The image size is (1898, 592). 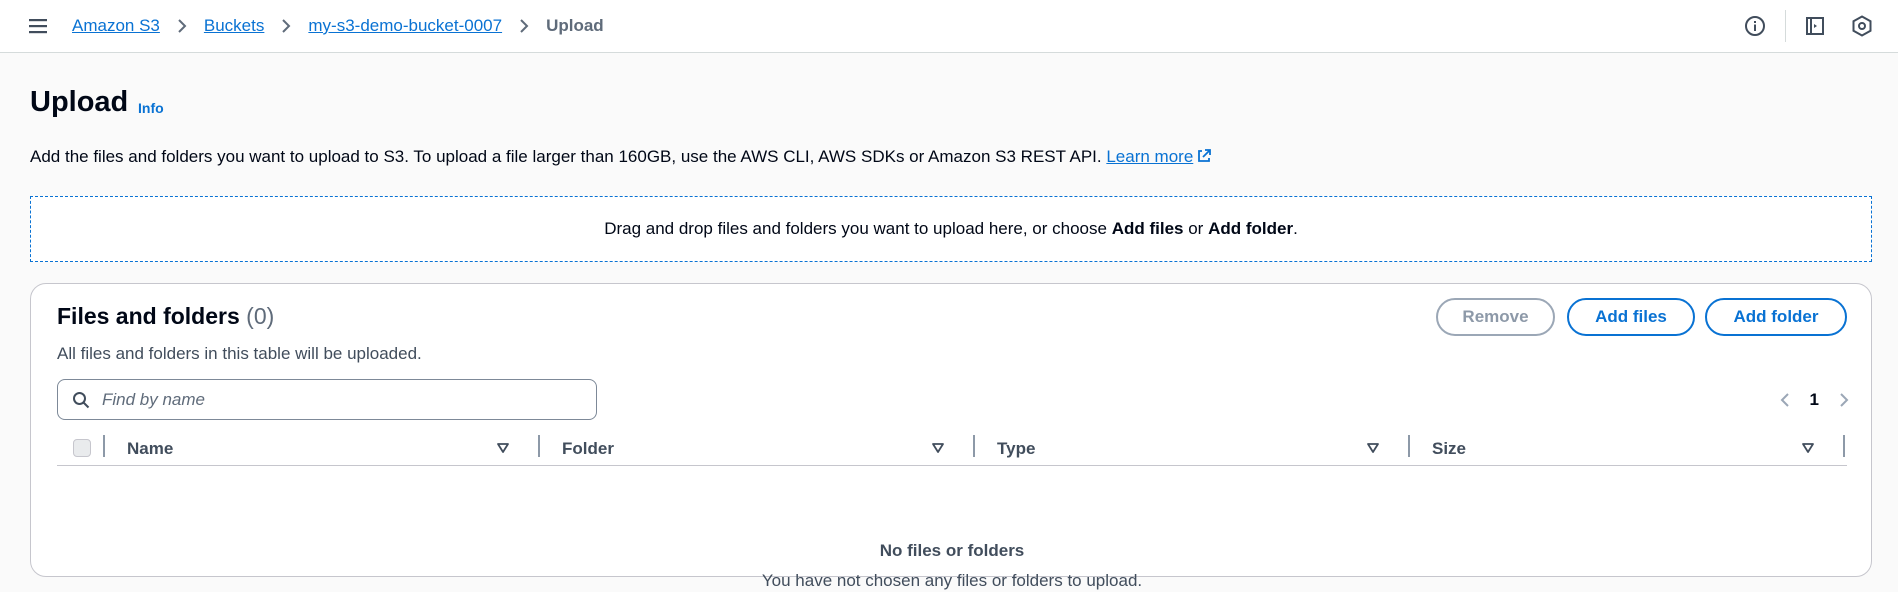 I want to click on panel-title: Files and folders (0), so click(x=165, y=316).